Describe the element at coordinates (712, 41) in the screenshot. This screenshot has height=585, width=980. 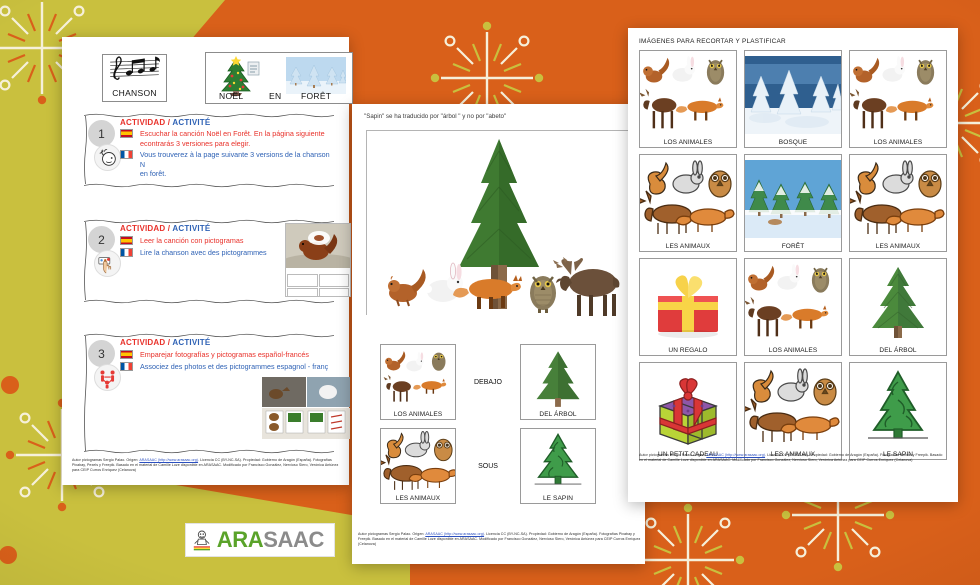
I see `page-title: IMÁGENES PARA RECORTAR Y PLASTIFICAR` at that location.